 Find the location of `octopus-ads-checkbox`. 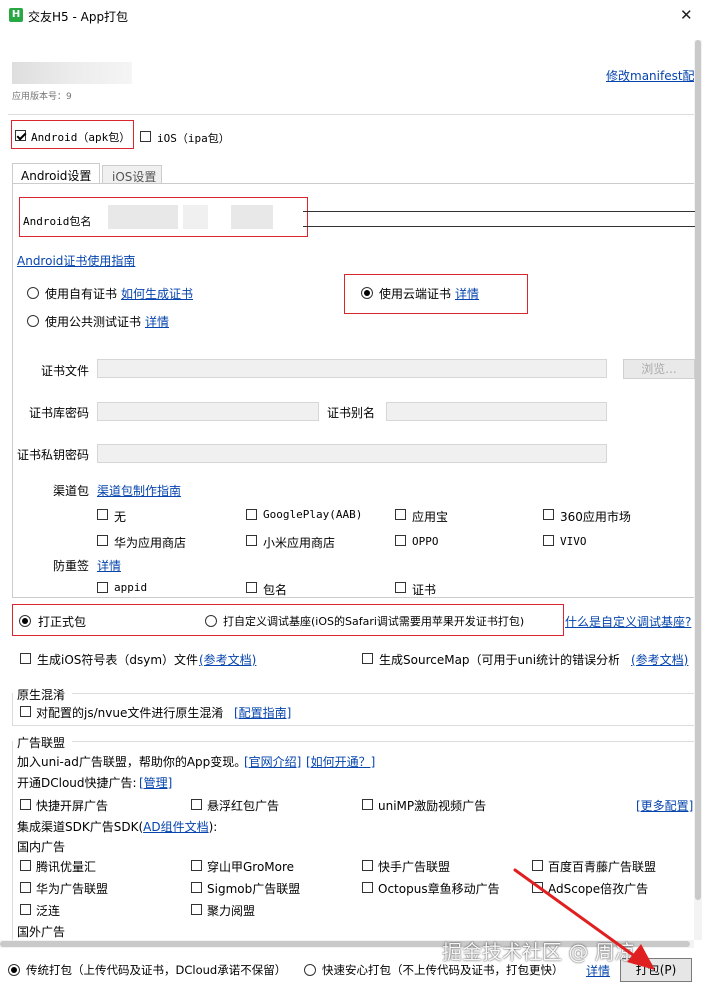

octopus-ads-checkbox is located at coordinates (367, 887).